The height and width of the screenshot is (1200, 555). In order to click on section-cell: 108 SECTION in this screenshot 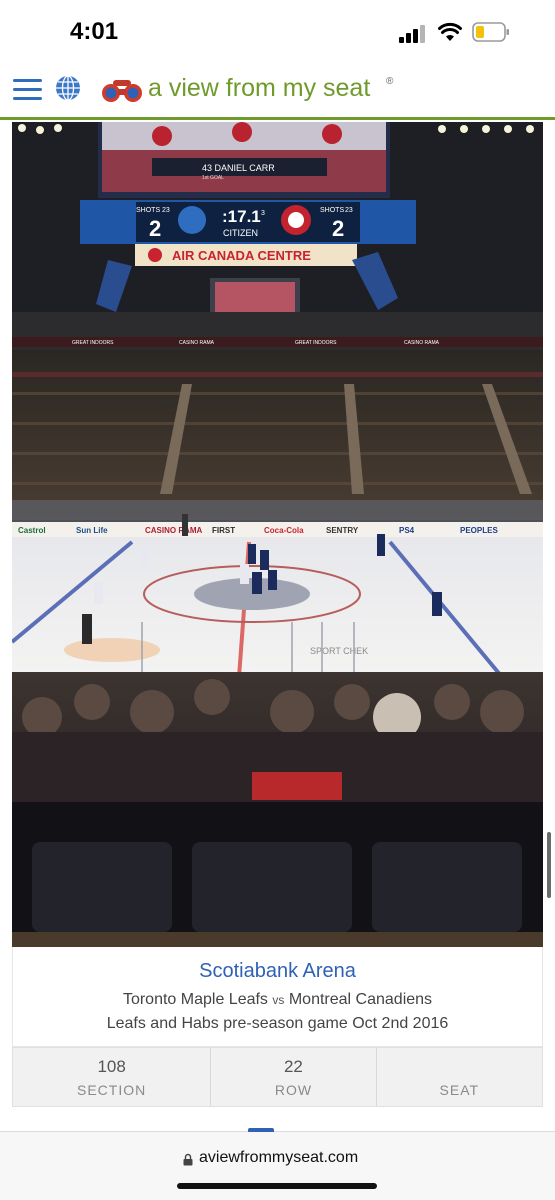, I will do `click(112, 1077)`.